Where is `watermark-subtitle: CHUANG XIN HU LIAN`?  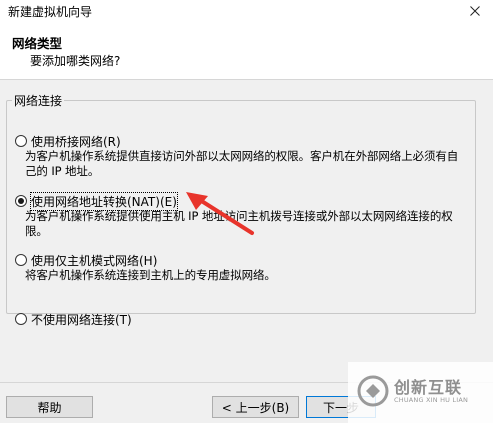
watermark-subtitle: CHUANG XIN HU LIAN is located at coordinates (431, 400).